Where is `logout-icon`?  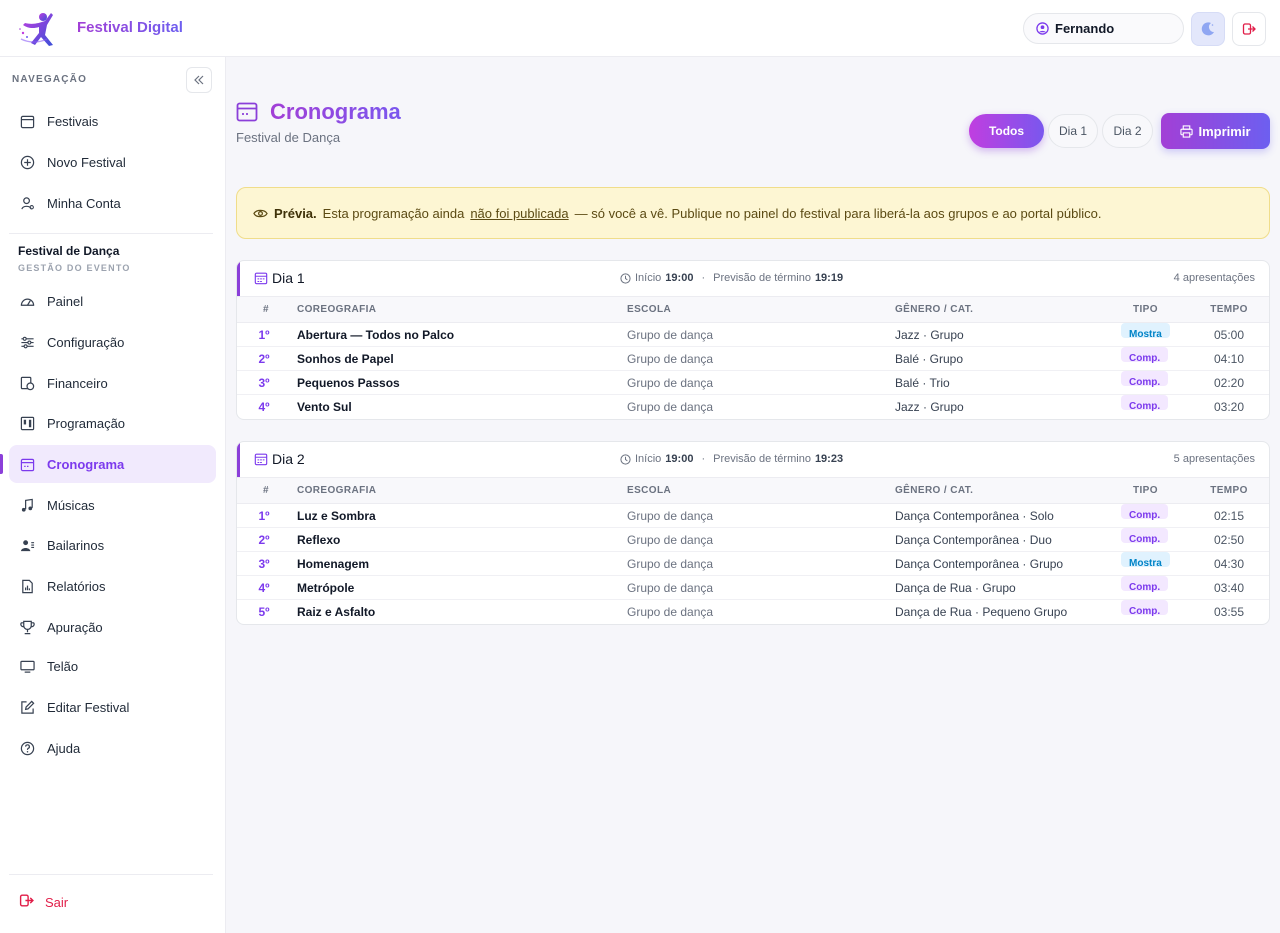 logout-icon is located at coordinates (1249, 29).